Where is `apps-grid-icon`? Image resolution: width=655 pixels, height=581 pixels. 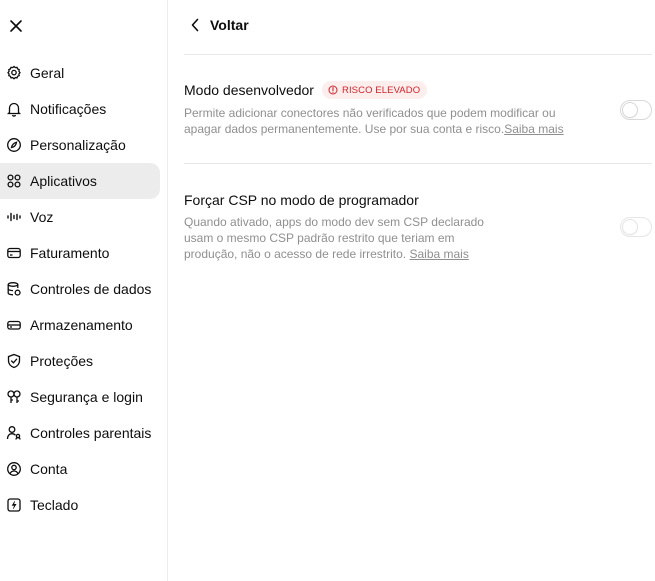 apps-grid-icon is located at coordinates (14, 181).